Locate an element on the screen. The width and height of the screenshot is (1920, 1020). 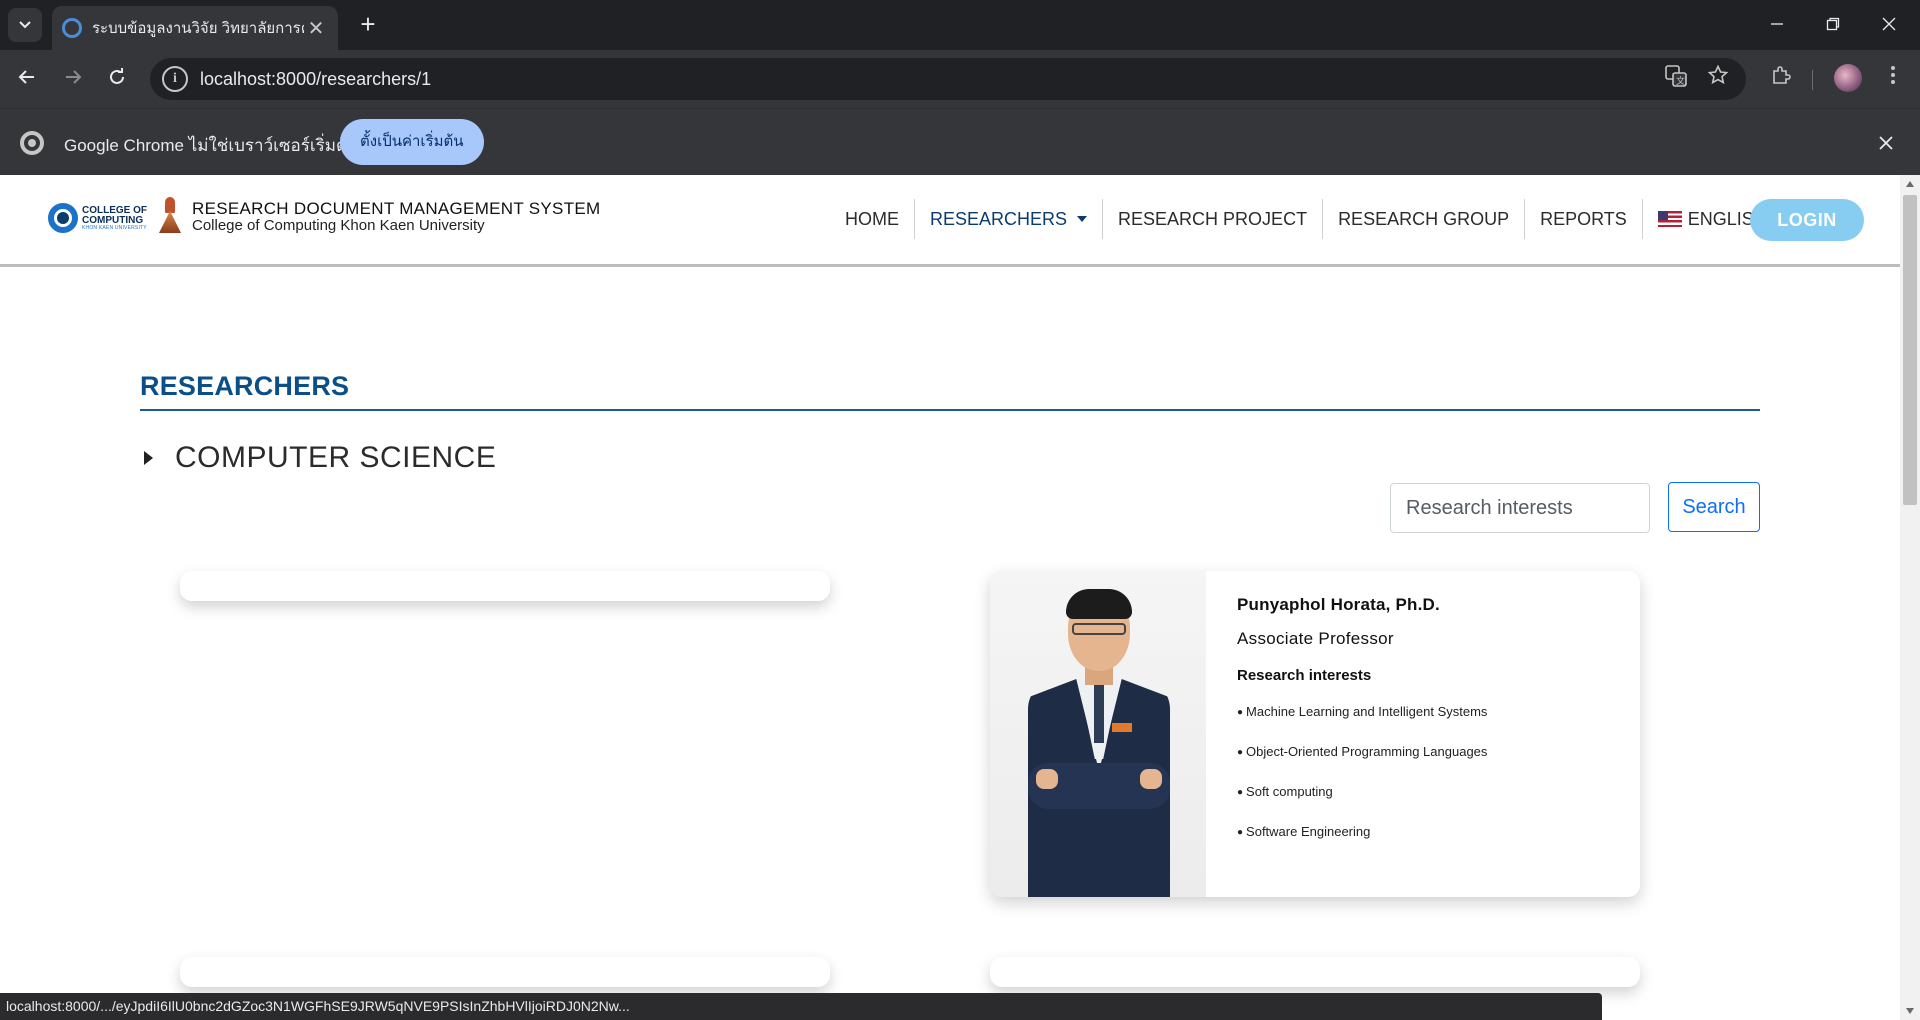
dropdown-caret-icon is located at coordinates (1082, 219).